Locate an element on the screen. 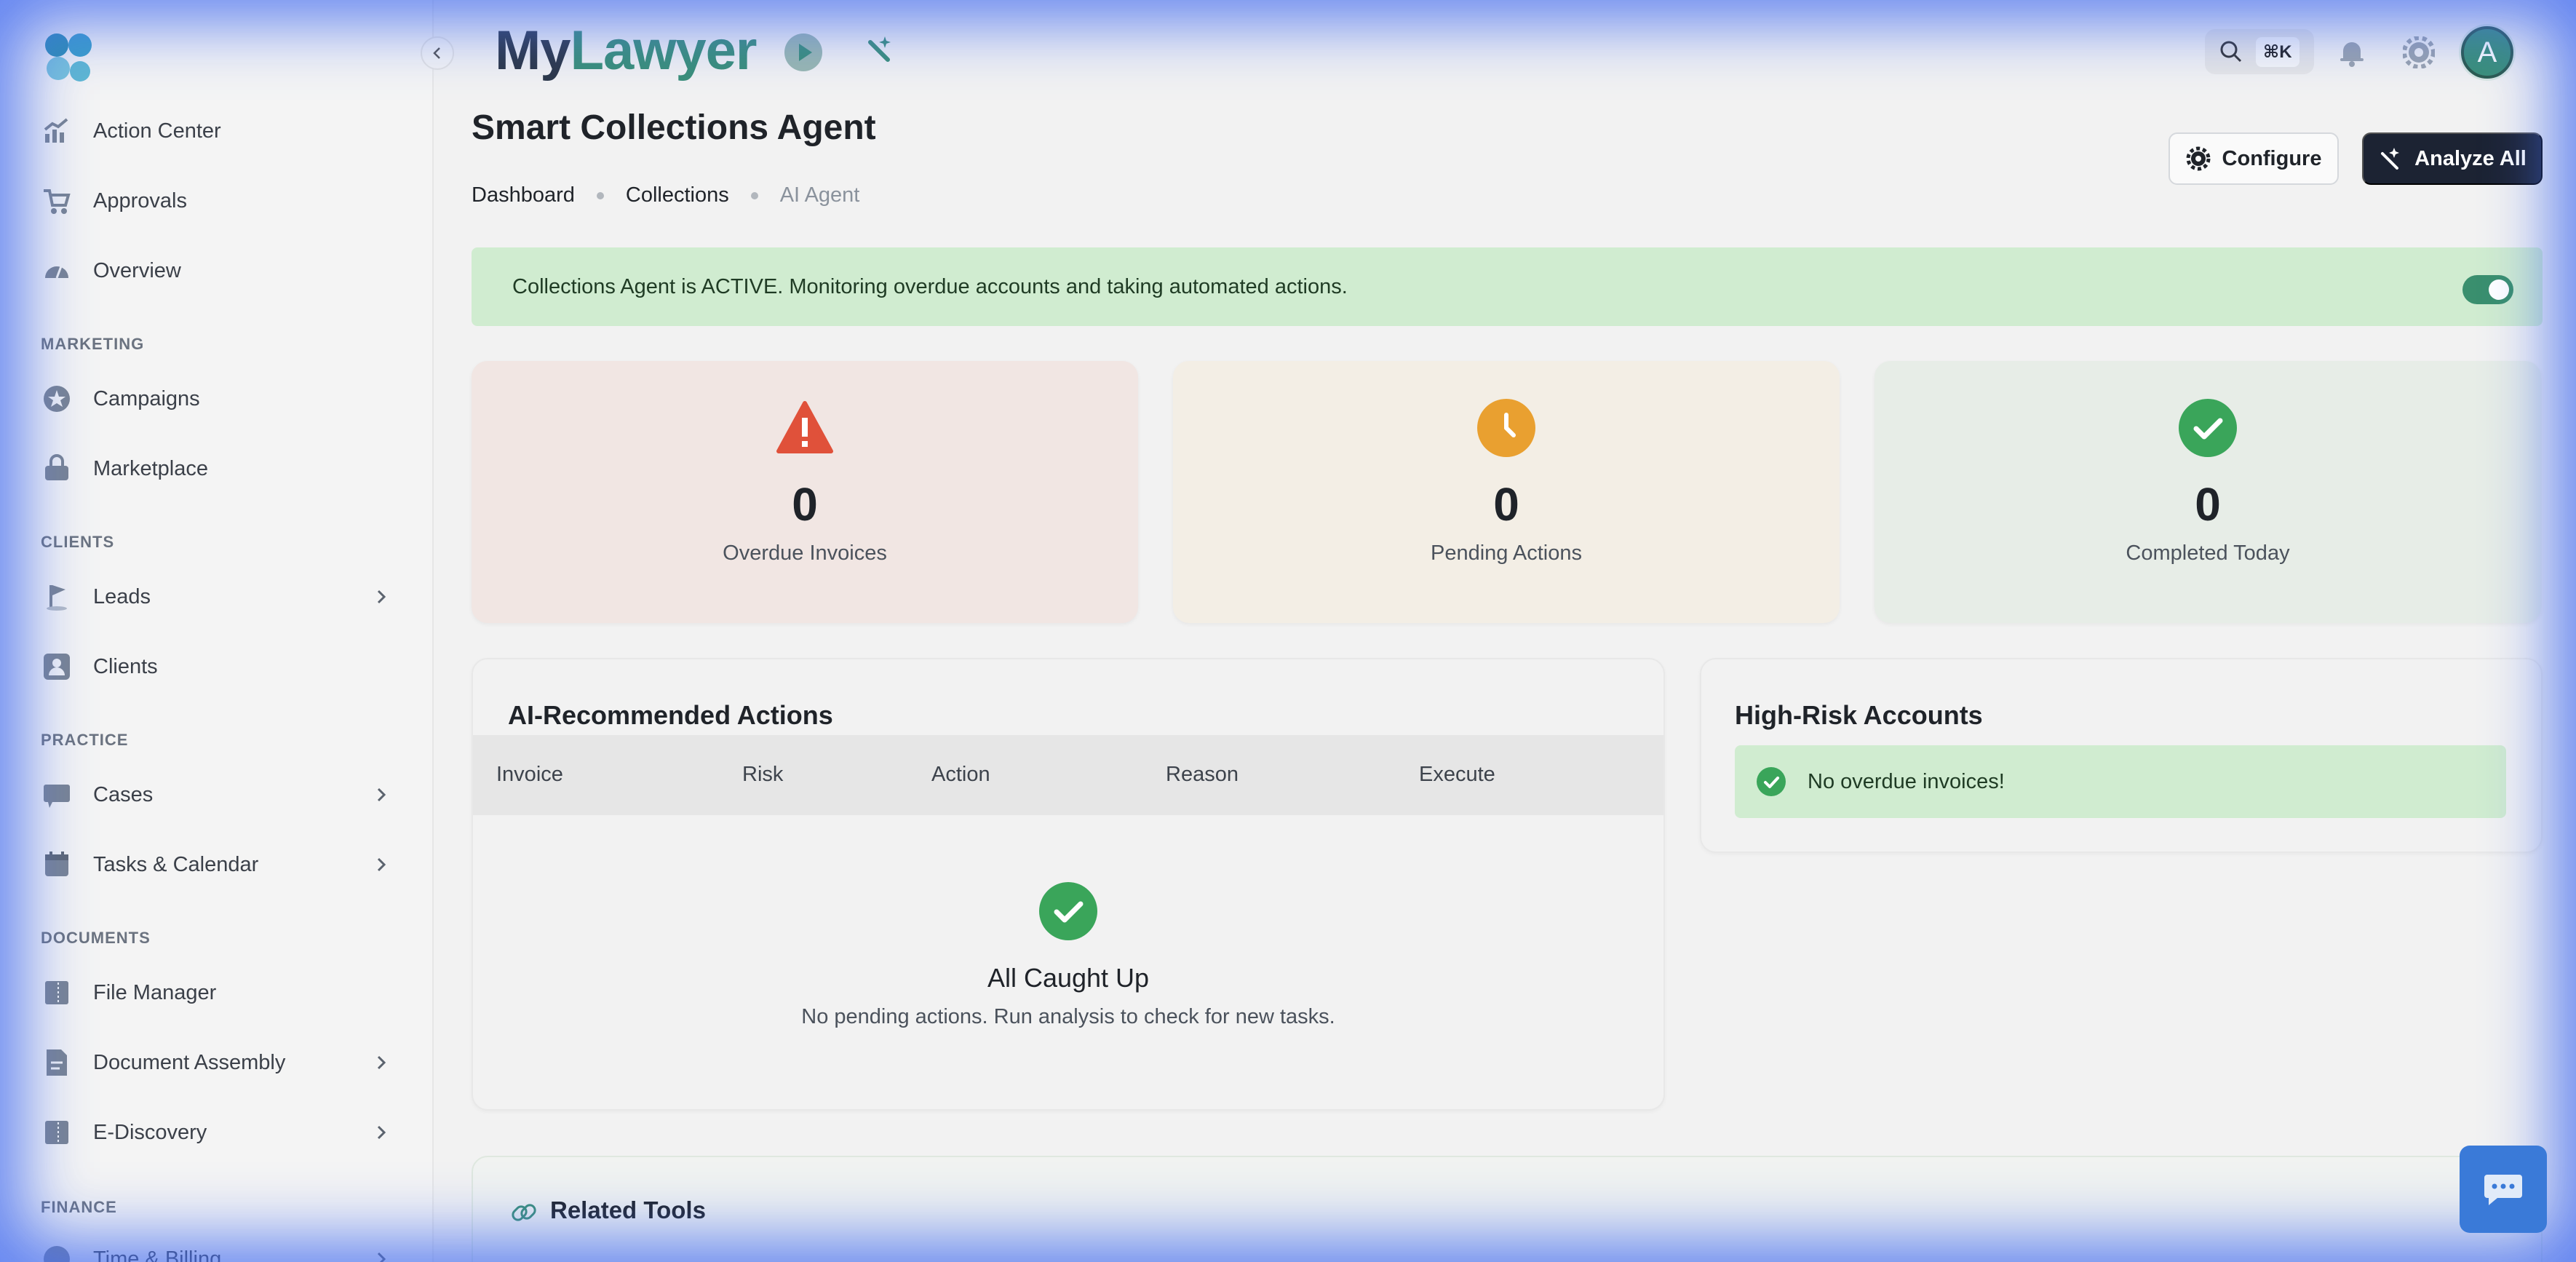  sidebar-item-tasks-calendar: Tasks & Calendar is located at coordinates (223, 864).